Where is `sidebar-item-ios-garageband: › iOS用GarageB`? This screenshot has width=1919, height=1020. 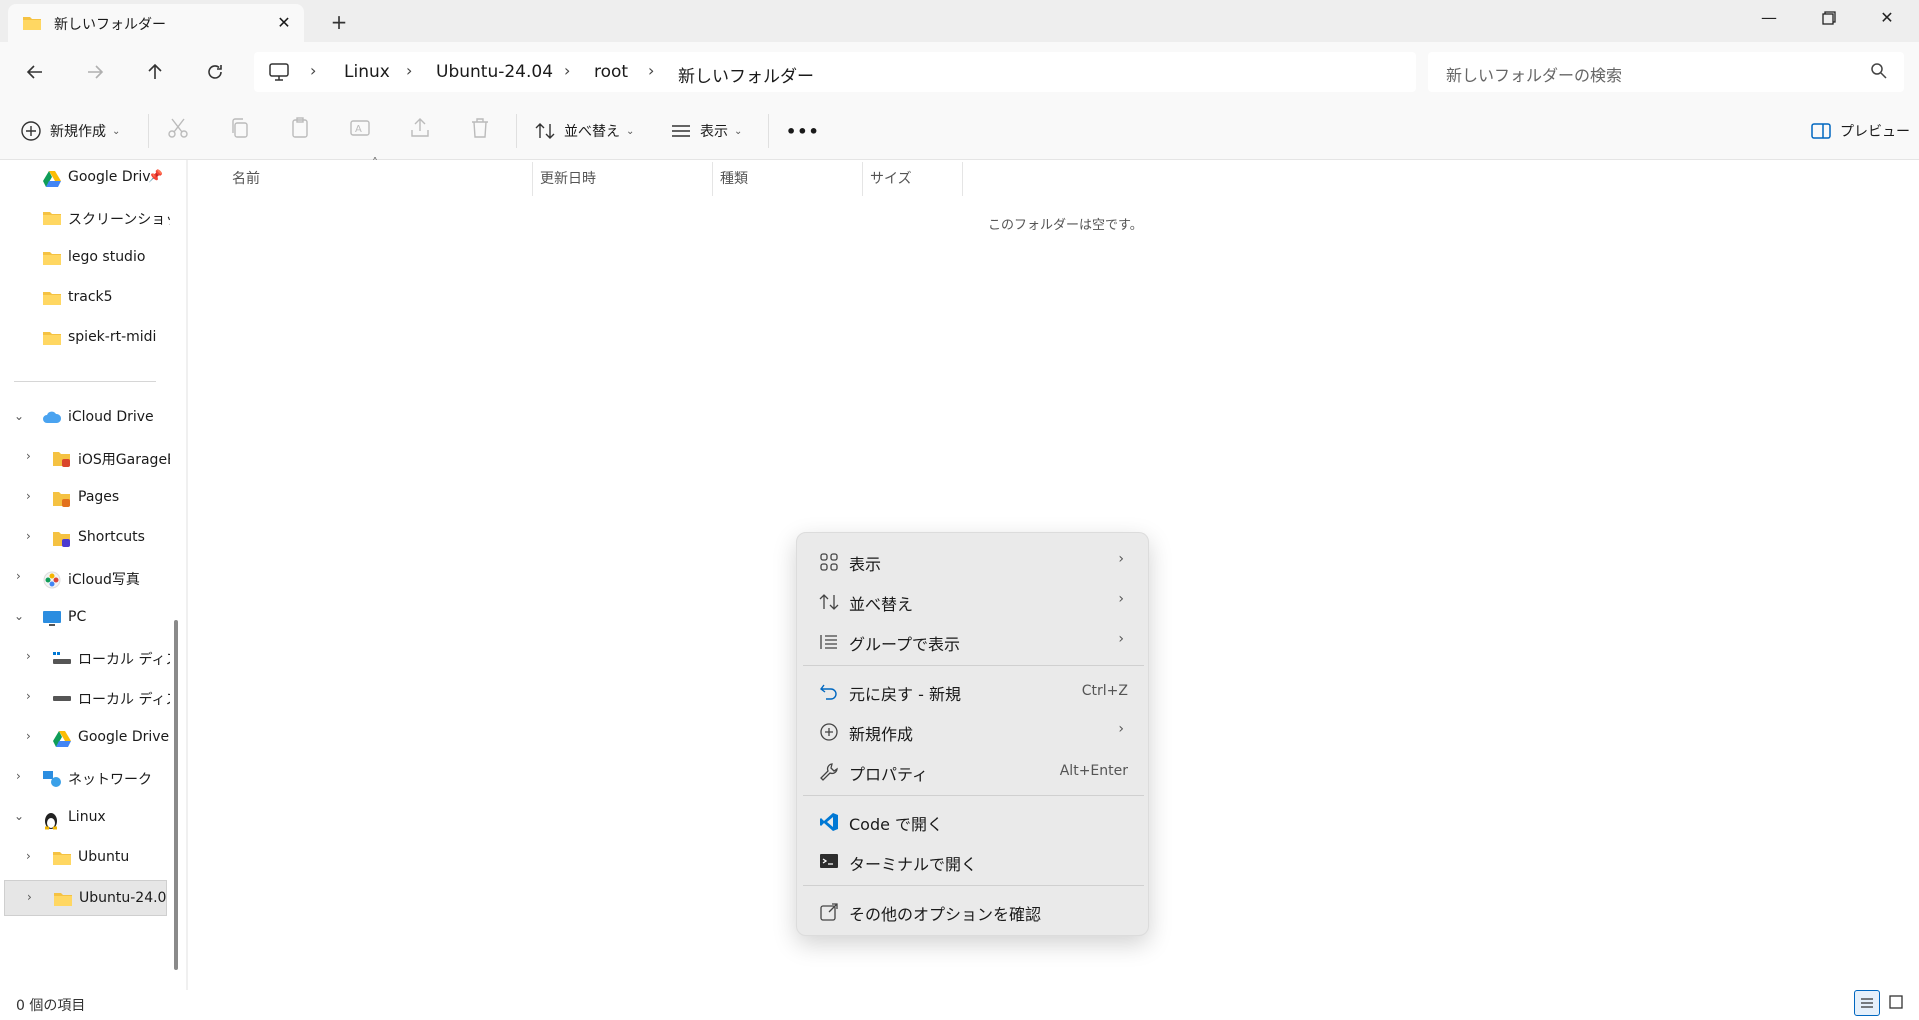
sidebar-item-ios-garageband: › iOS用GarageB is located at coordinates (85, 458).